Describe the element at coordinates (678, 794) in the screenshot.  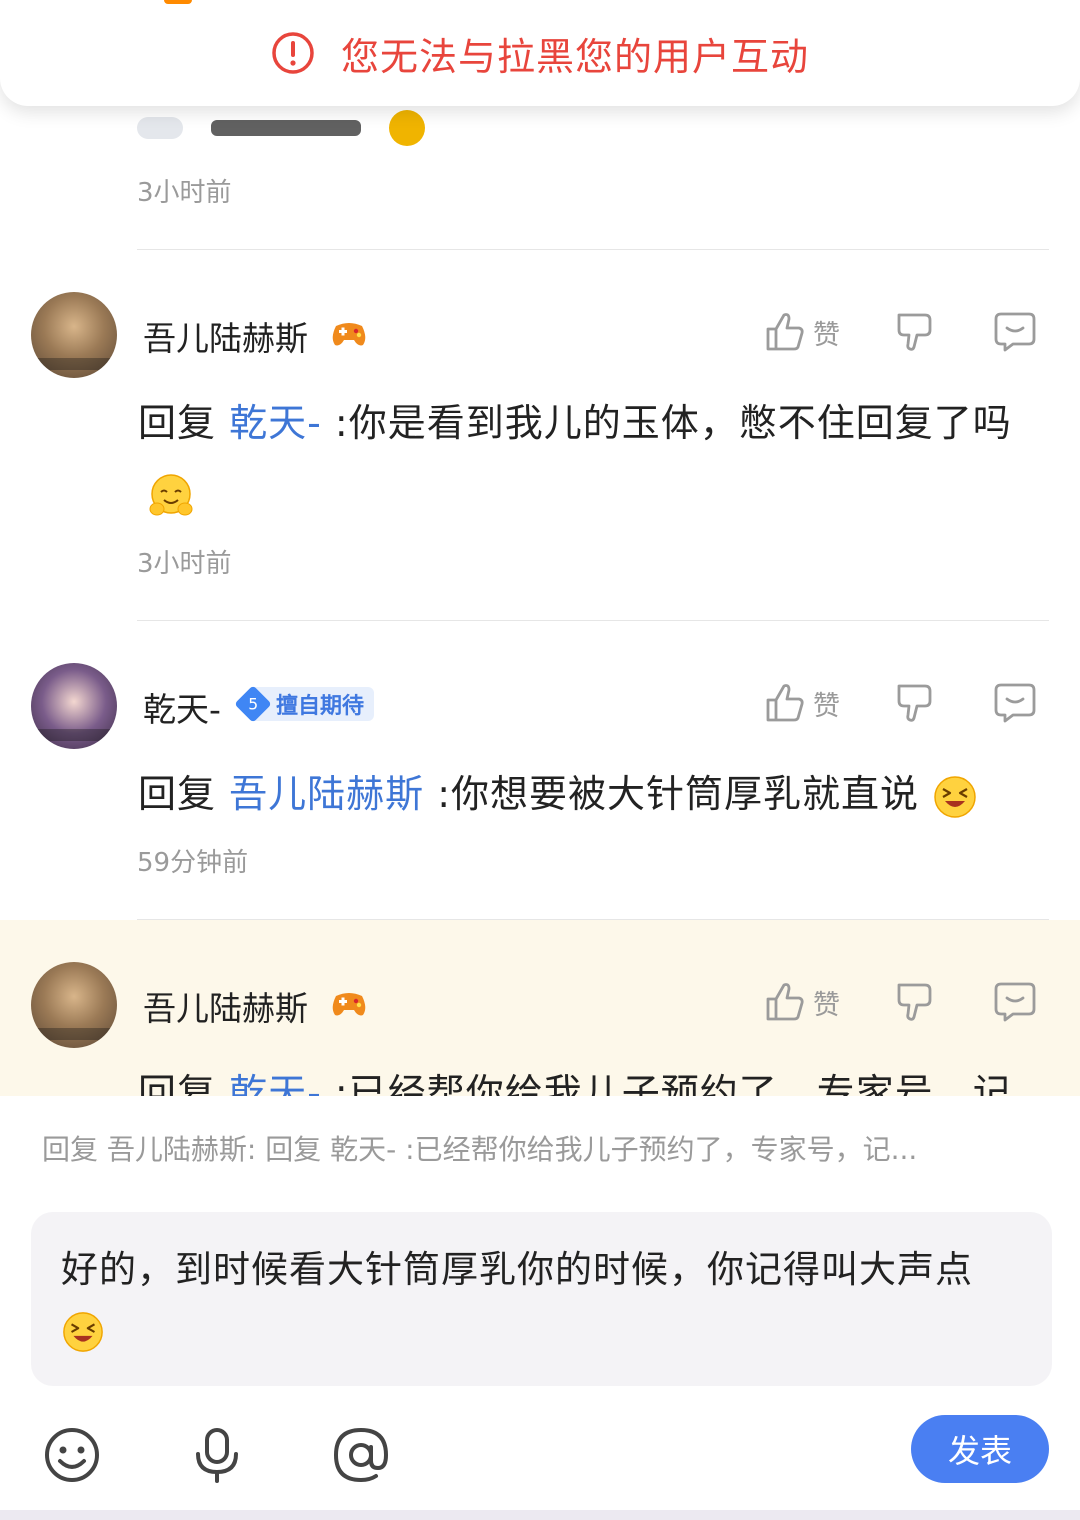
I see `comment-text: :你想要被大针筒厚乳就直说` at that location.